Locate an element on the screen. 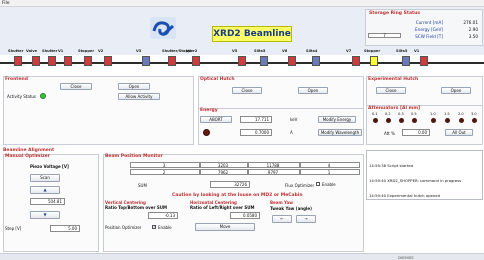 This screenshot has height=260, width=484. all-out-button: All Out is located at coordinates (459, 132).